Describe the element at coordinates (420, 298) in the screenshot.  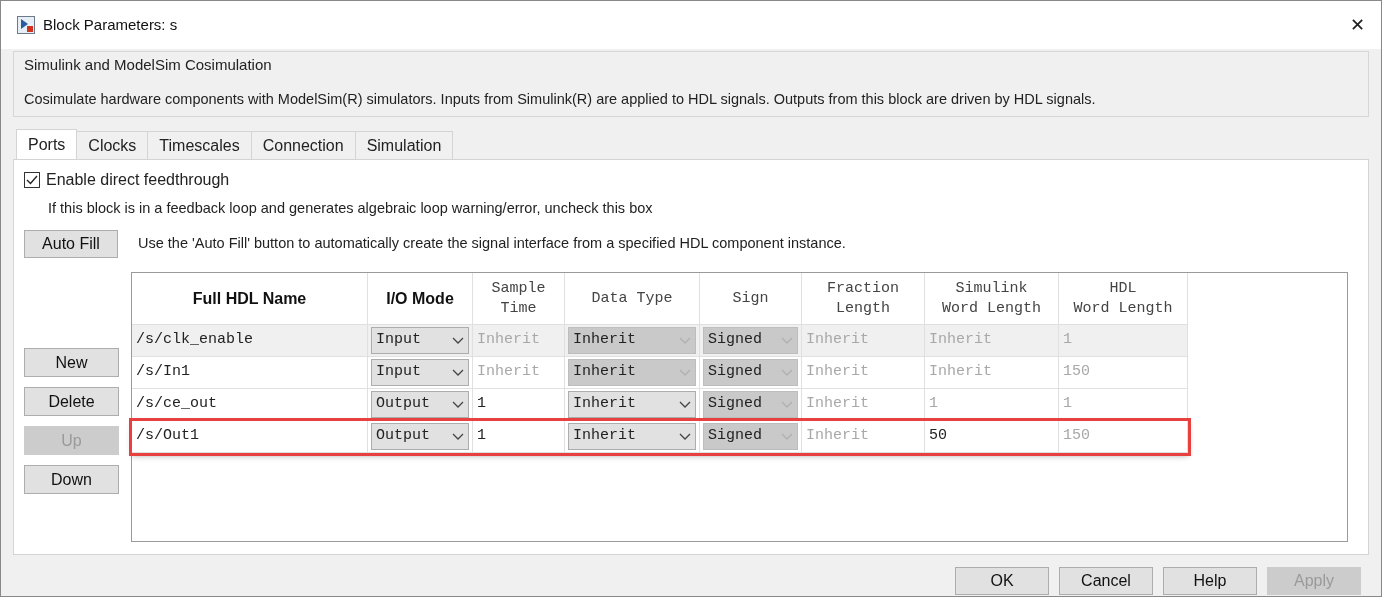
I see `column-header: I/O Mode` at that location.